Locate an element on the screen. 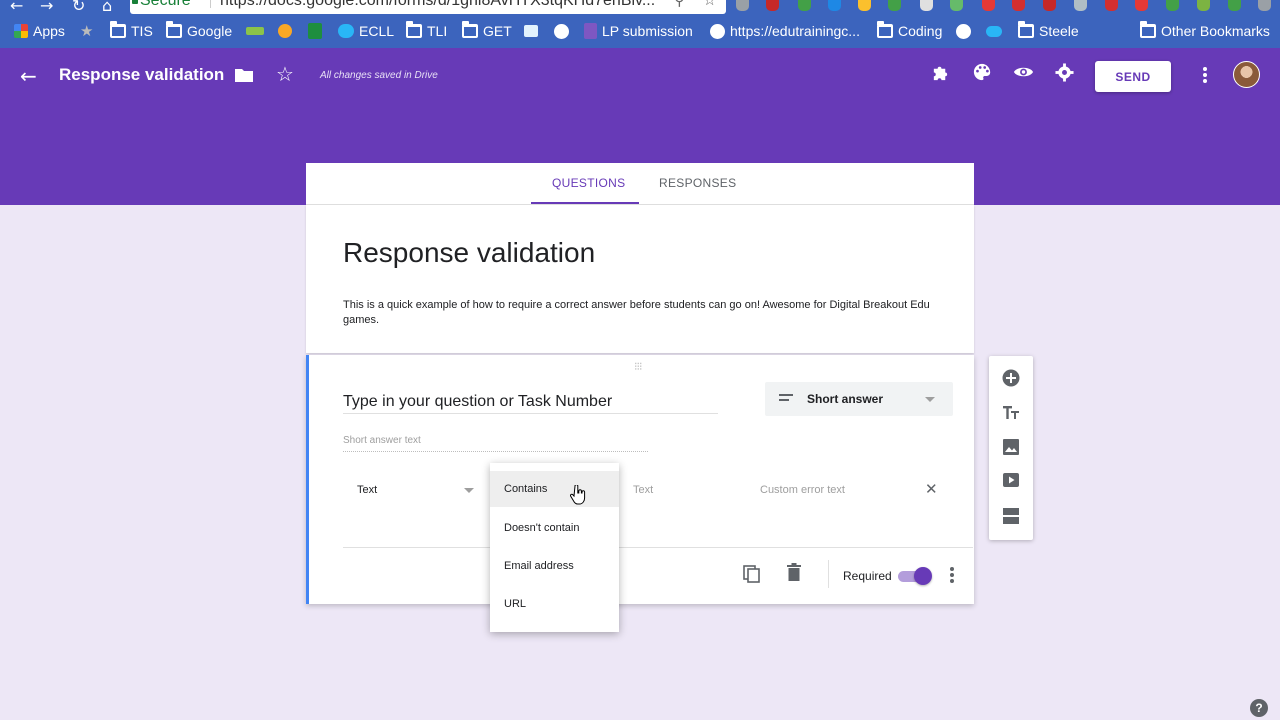  short-answer-icon is located at coordinates (786, 399).